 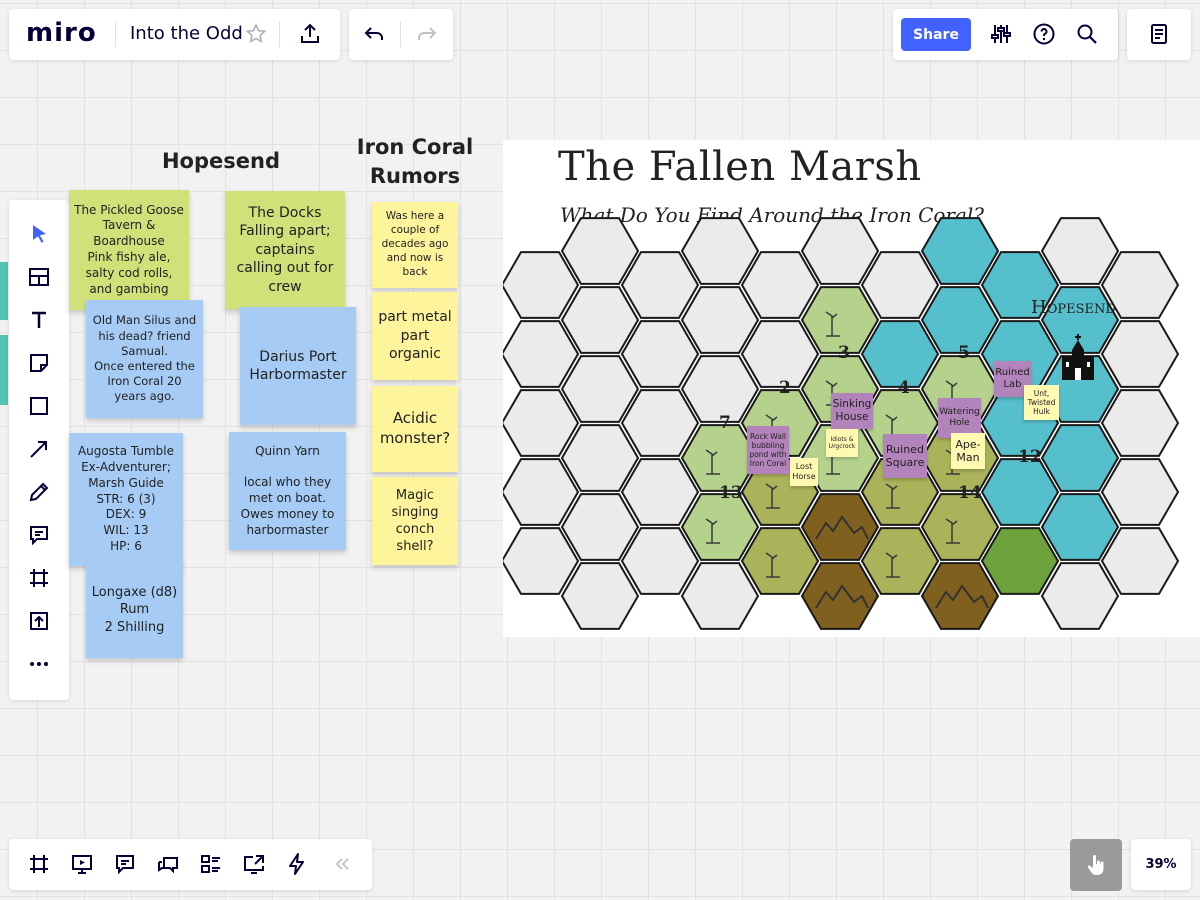 What do you see at coordinates (1030, 457) in the screenshot?
I see `hex-number-label: 12` at bounding box center [1030, 457].